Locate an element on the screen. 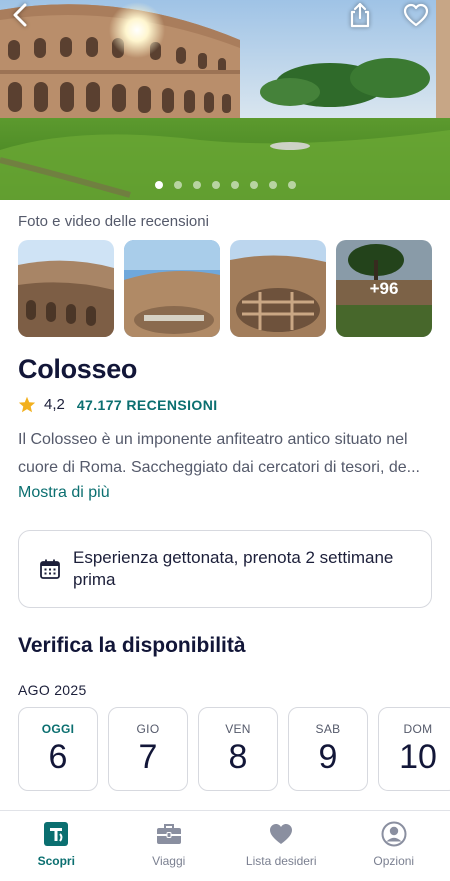 The height and width of the screenshot is (881, 450). review-media-gallery: +96 is located at coordinates (225, 288).